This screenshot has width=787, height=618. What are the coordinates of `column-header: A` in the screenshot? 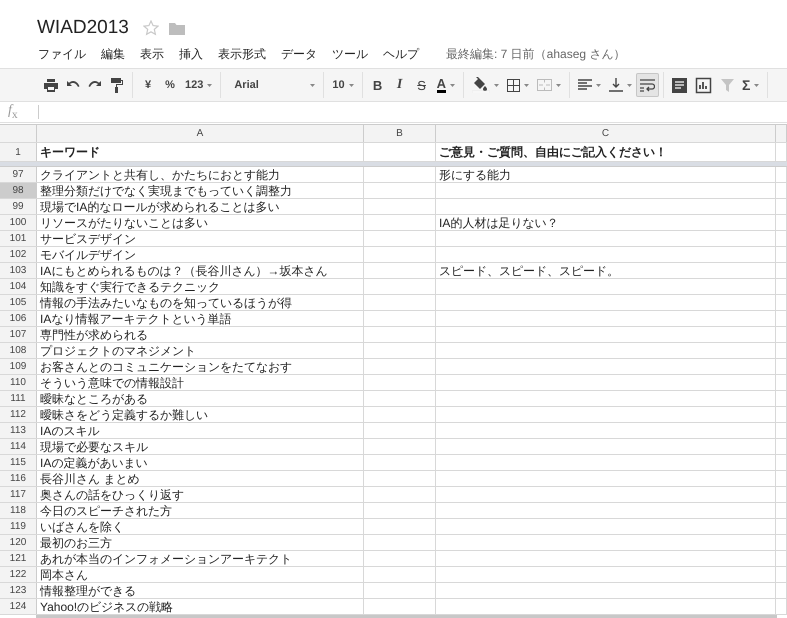 It's located at (200, 133).